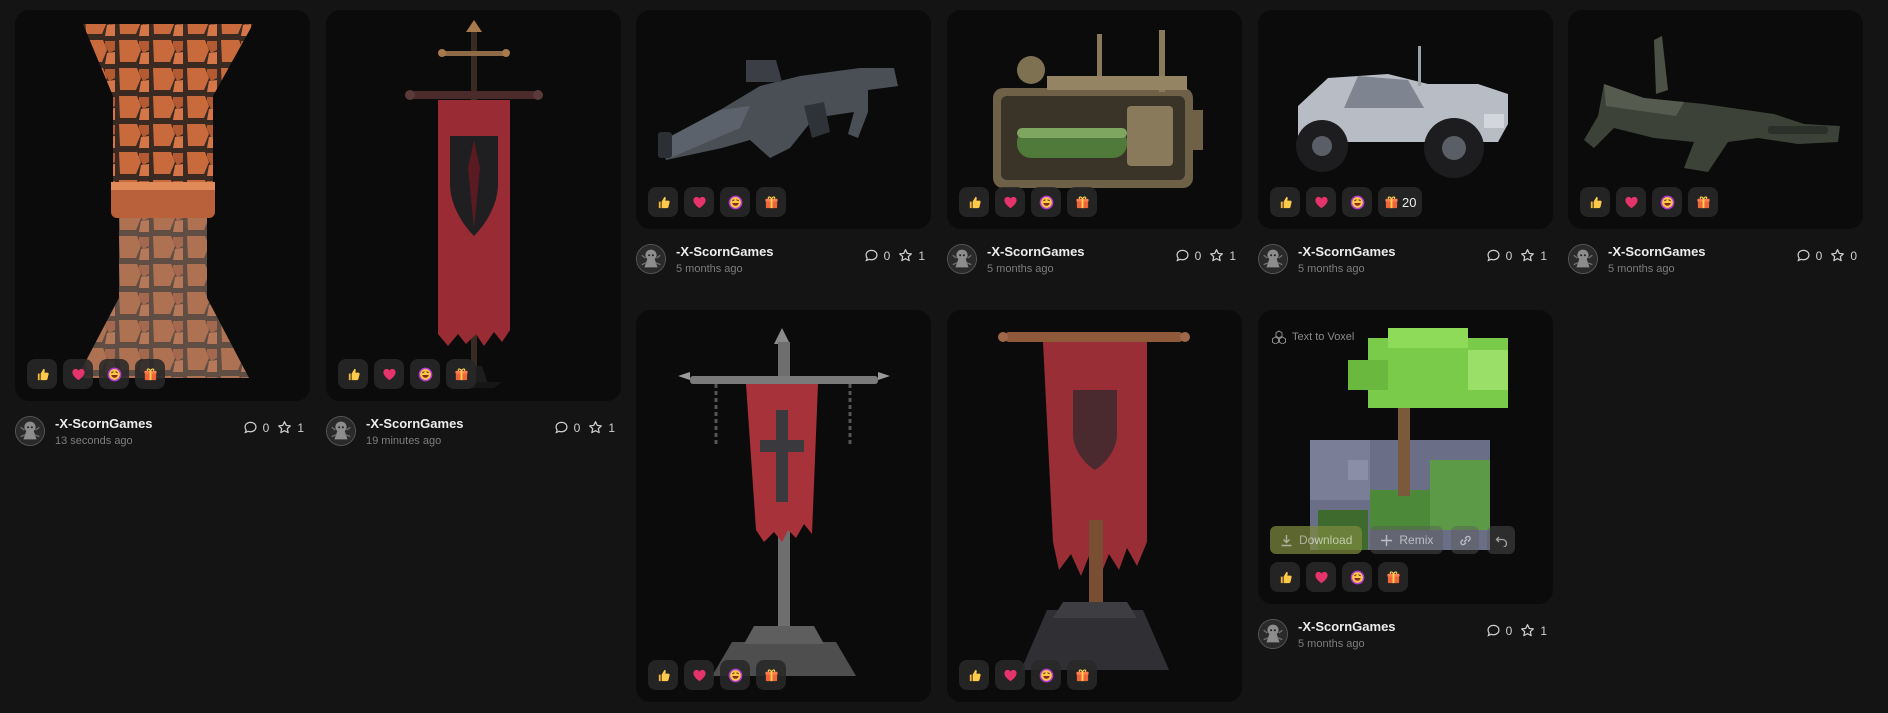 Image resolution: width=1888 pixels, height=713 pixels. I want to click on download-button: Download, so click(1316, 540).